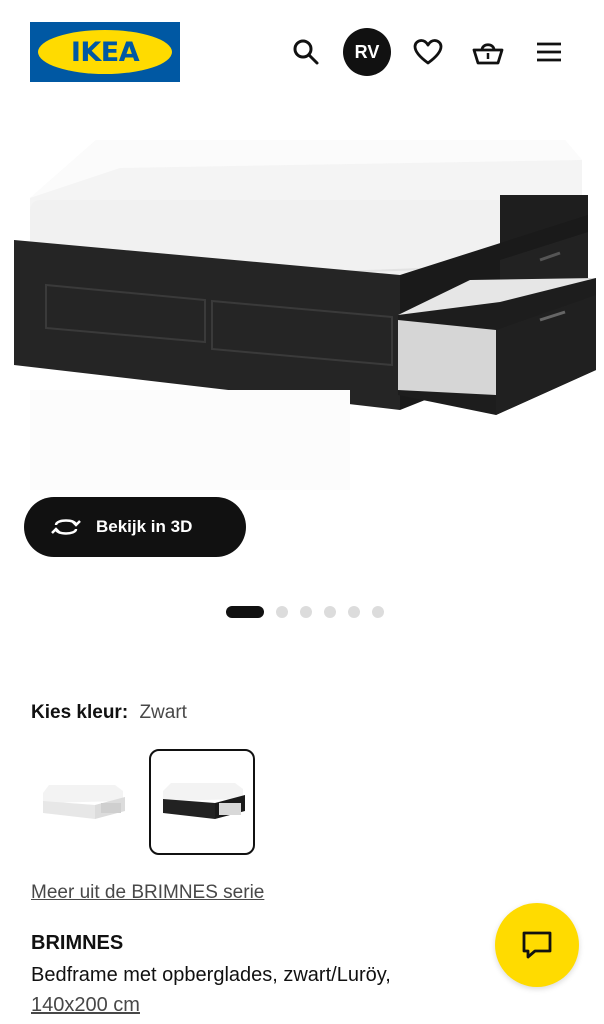 The image size is (604, 1024). What do you see at coordinates (245, 612) in the screenshot?
I see `carousel-dot-active` at bounding box center [245, 612].